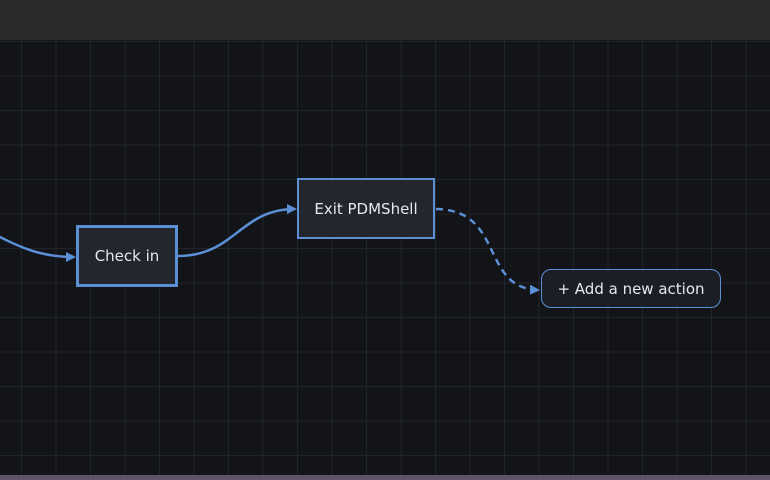 This screenshot has width=770, height=480. I want to click on add-new-action-label: + Add a new action, so click(631, 288).